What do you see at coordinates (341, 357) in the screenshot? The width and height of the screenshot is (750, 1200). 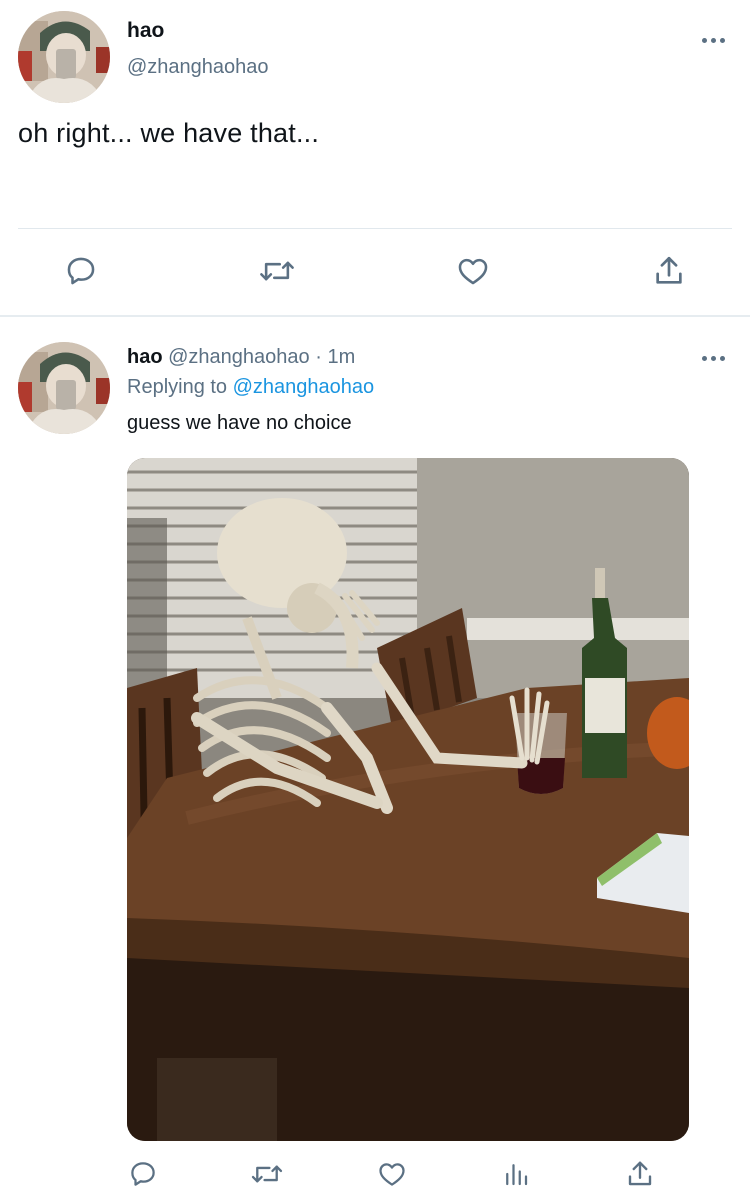 I see `timestamp: 1m` at bounding box center [341, 357].